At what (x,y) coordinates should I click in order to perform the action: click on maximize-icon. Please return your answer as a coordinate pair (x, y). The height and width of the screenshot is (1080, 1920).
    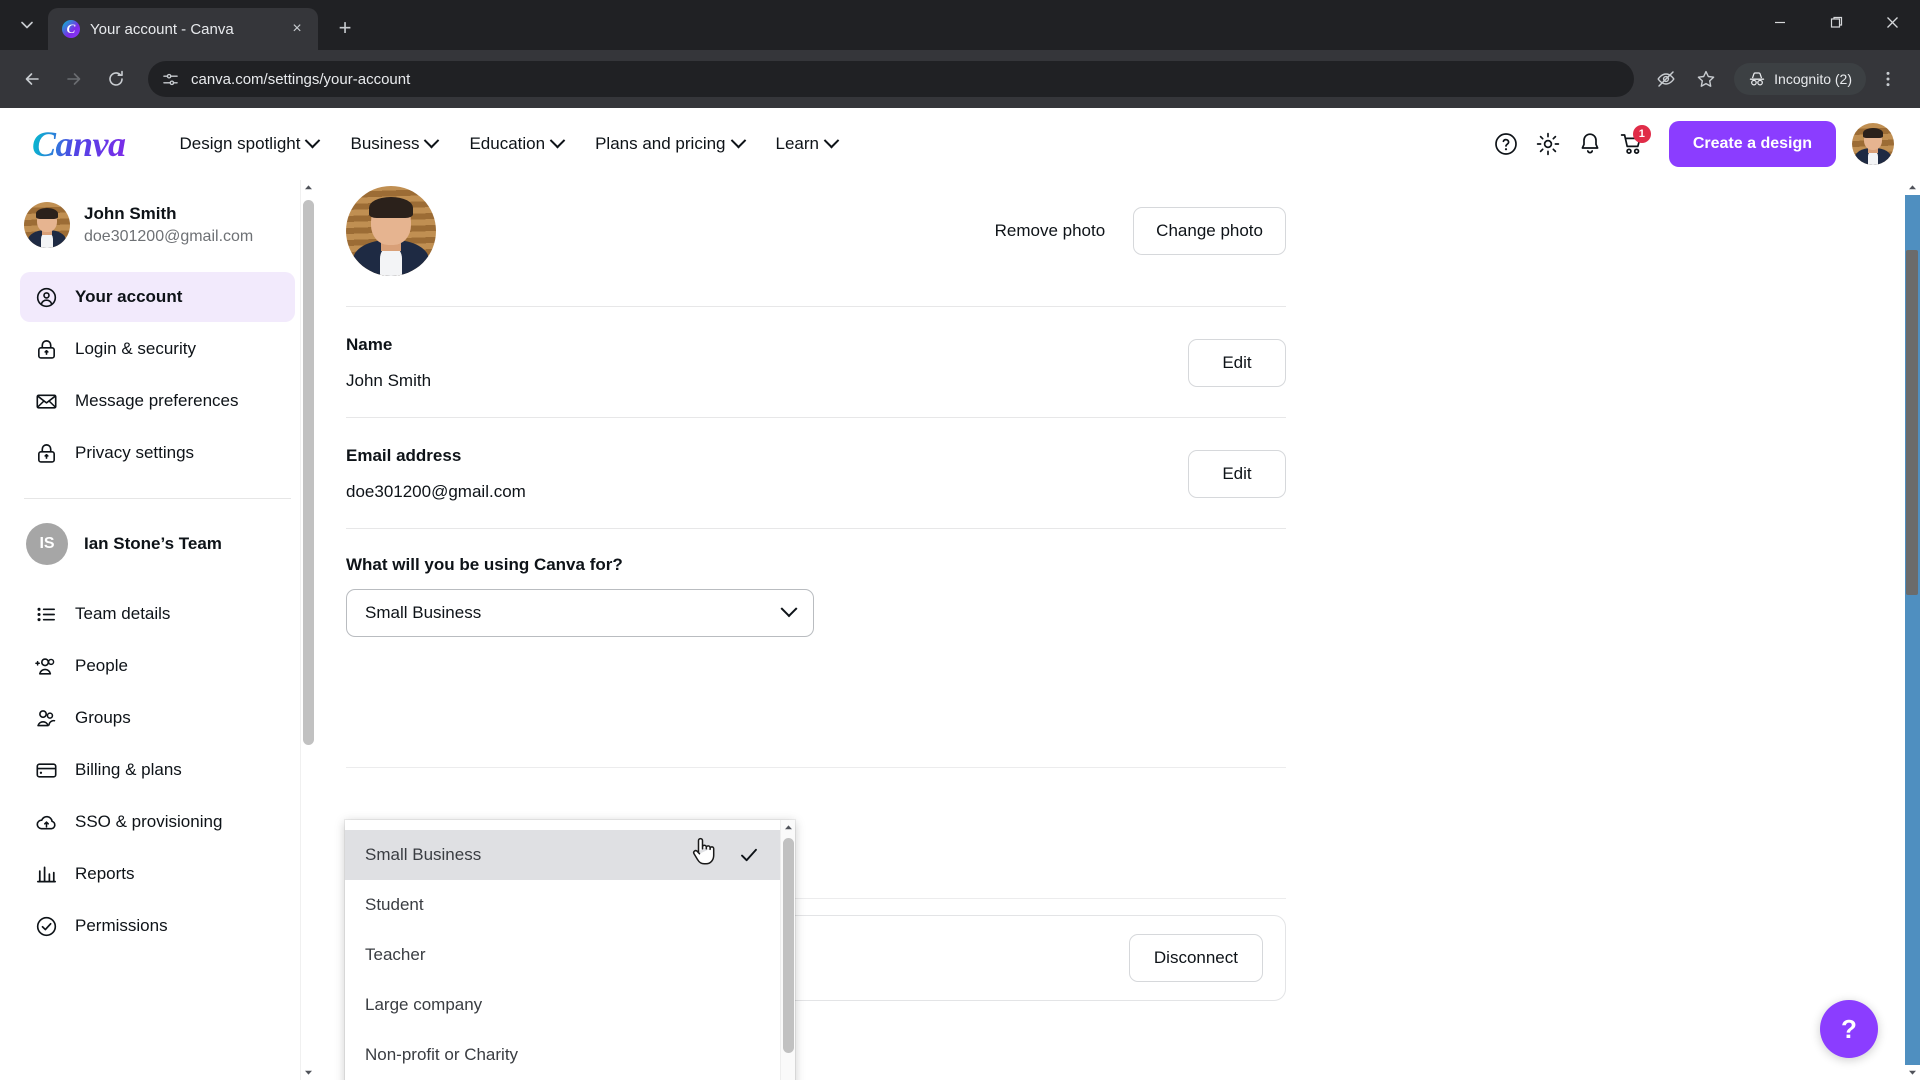
    Looking at the image, I should click on (1836, 22).